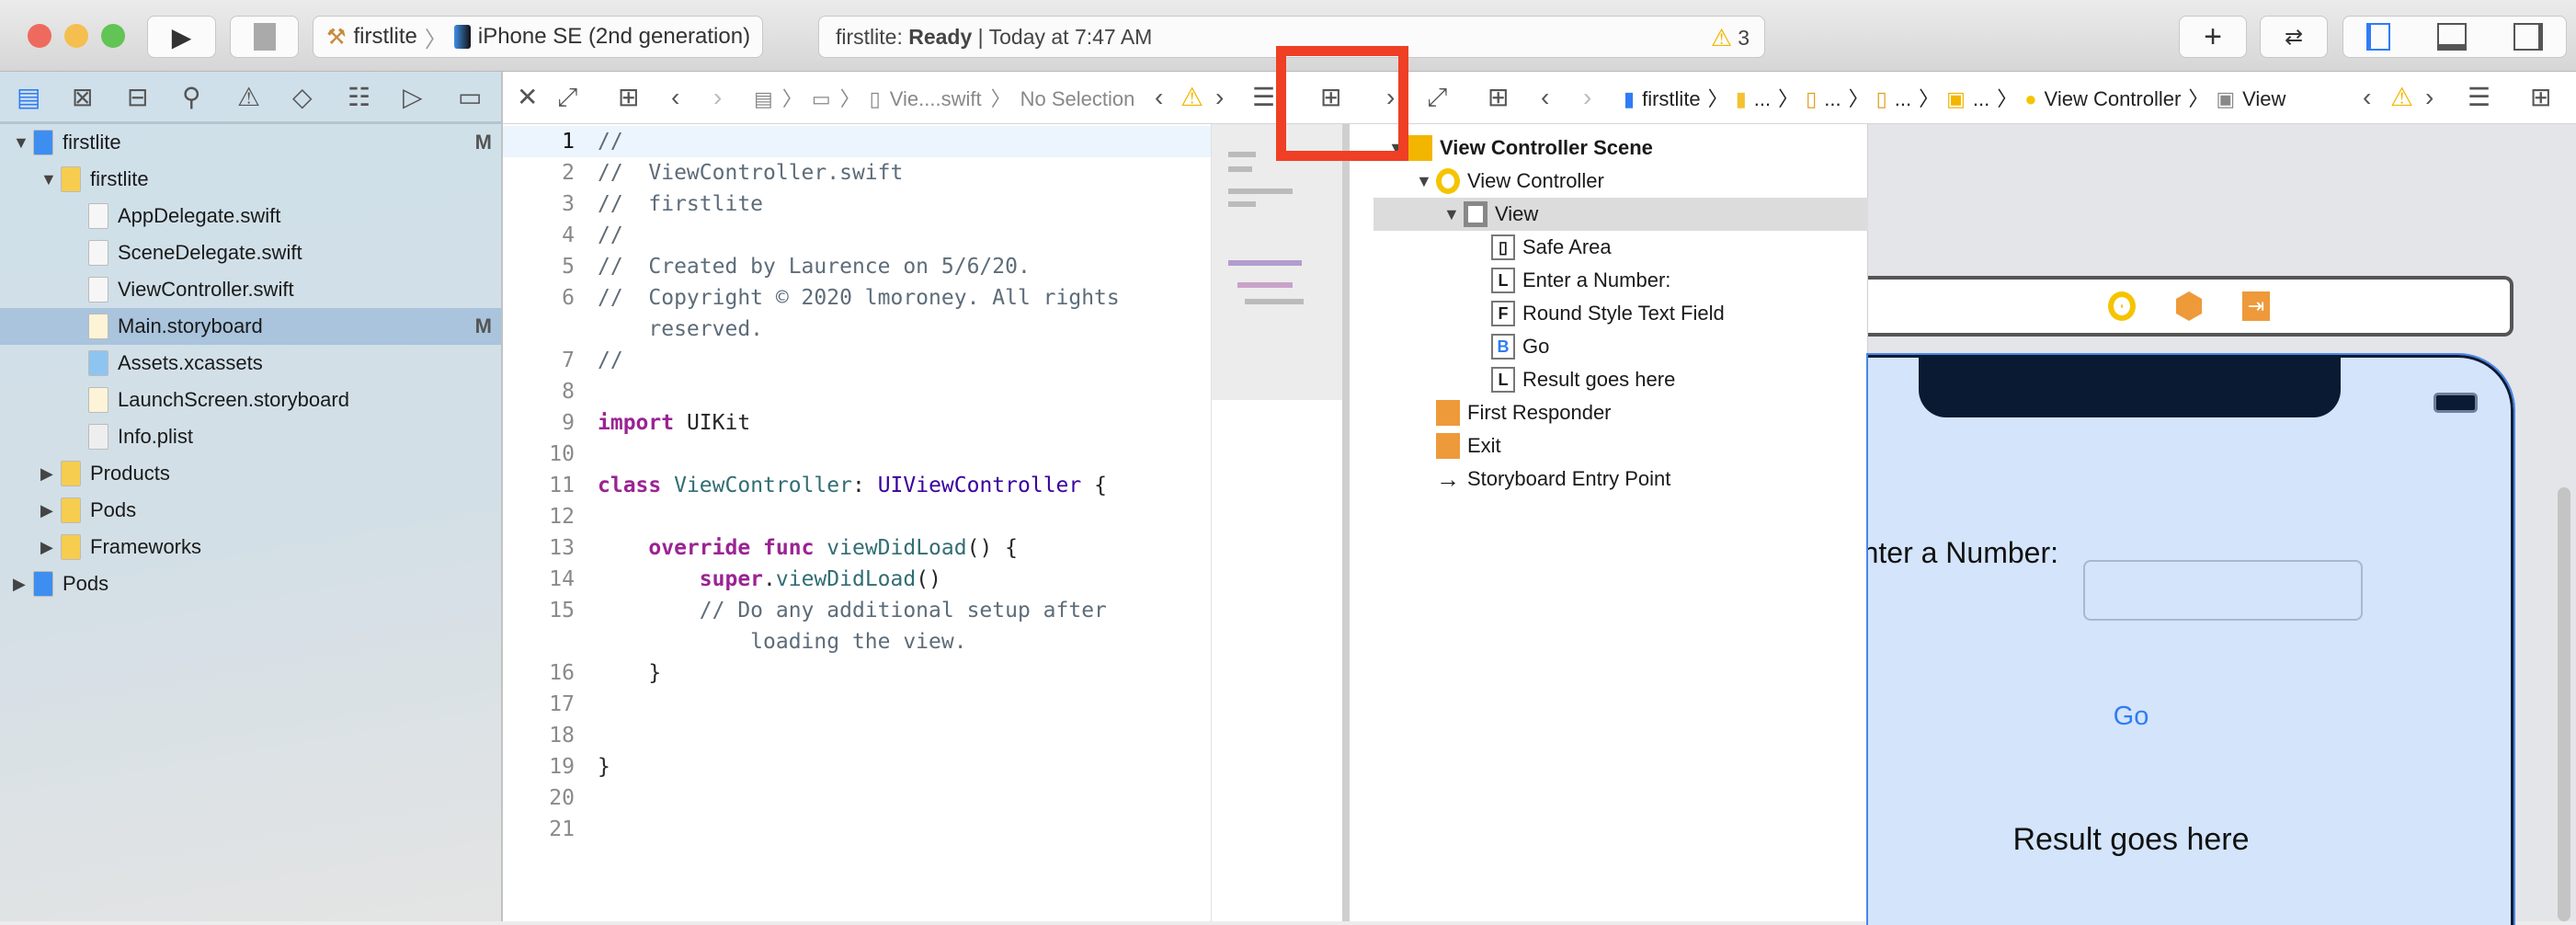 The height and width of the screenshot is (925, 2576). I want to click on editor-breadcrumb: ▤ 〉 ▭ 〉 ▯ Vie....swift 〉 No Selection, so click(944, 99).